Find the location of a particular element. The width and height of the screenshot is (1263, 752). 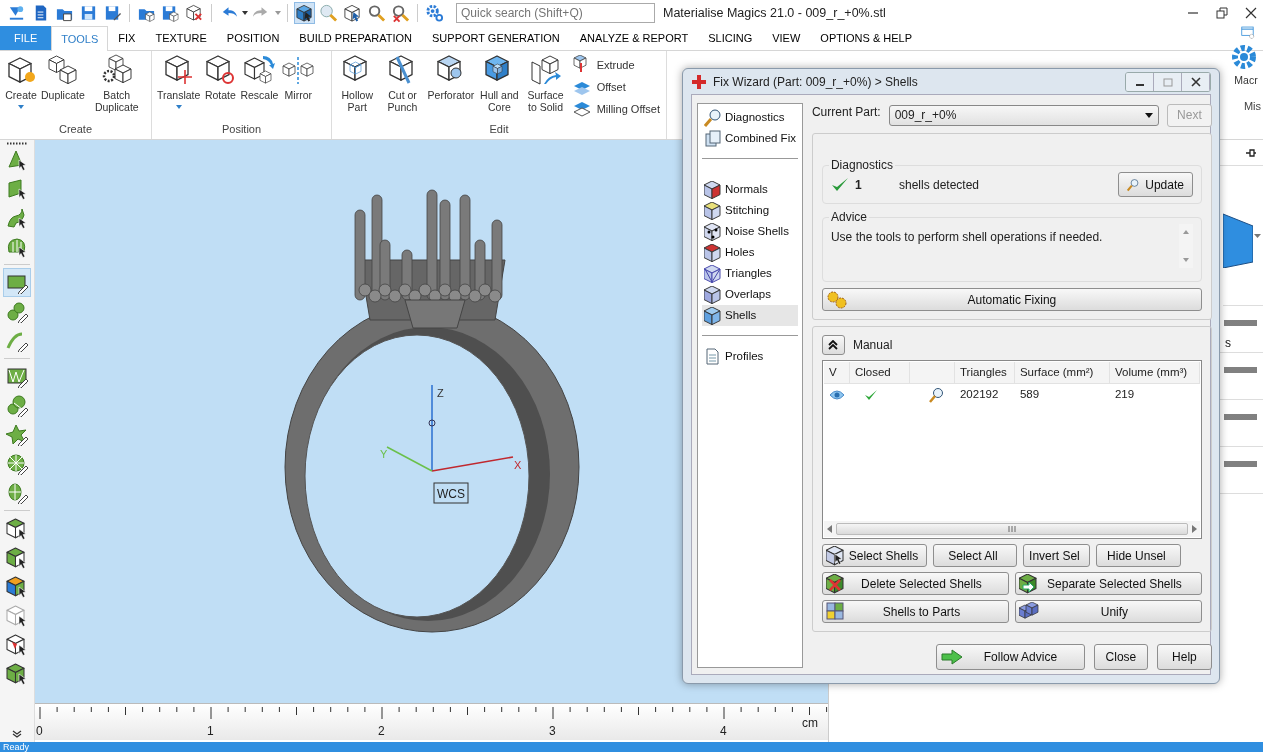

zoom-reset-icon is located at coordinates (400, 13).